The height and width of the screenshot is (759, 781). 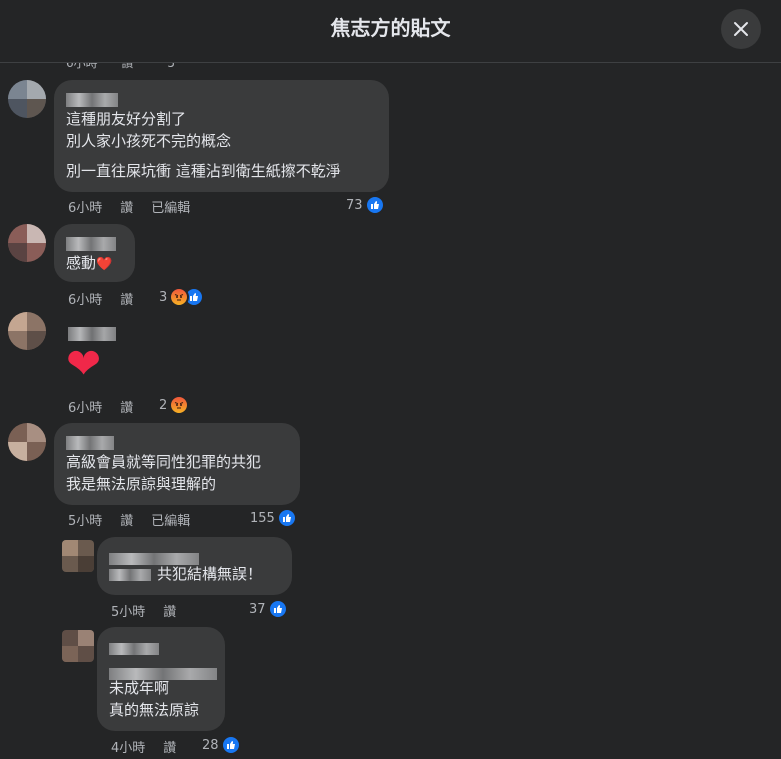 I want to click on close-button, so click(x=741, y=29).